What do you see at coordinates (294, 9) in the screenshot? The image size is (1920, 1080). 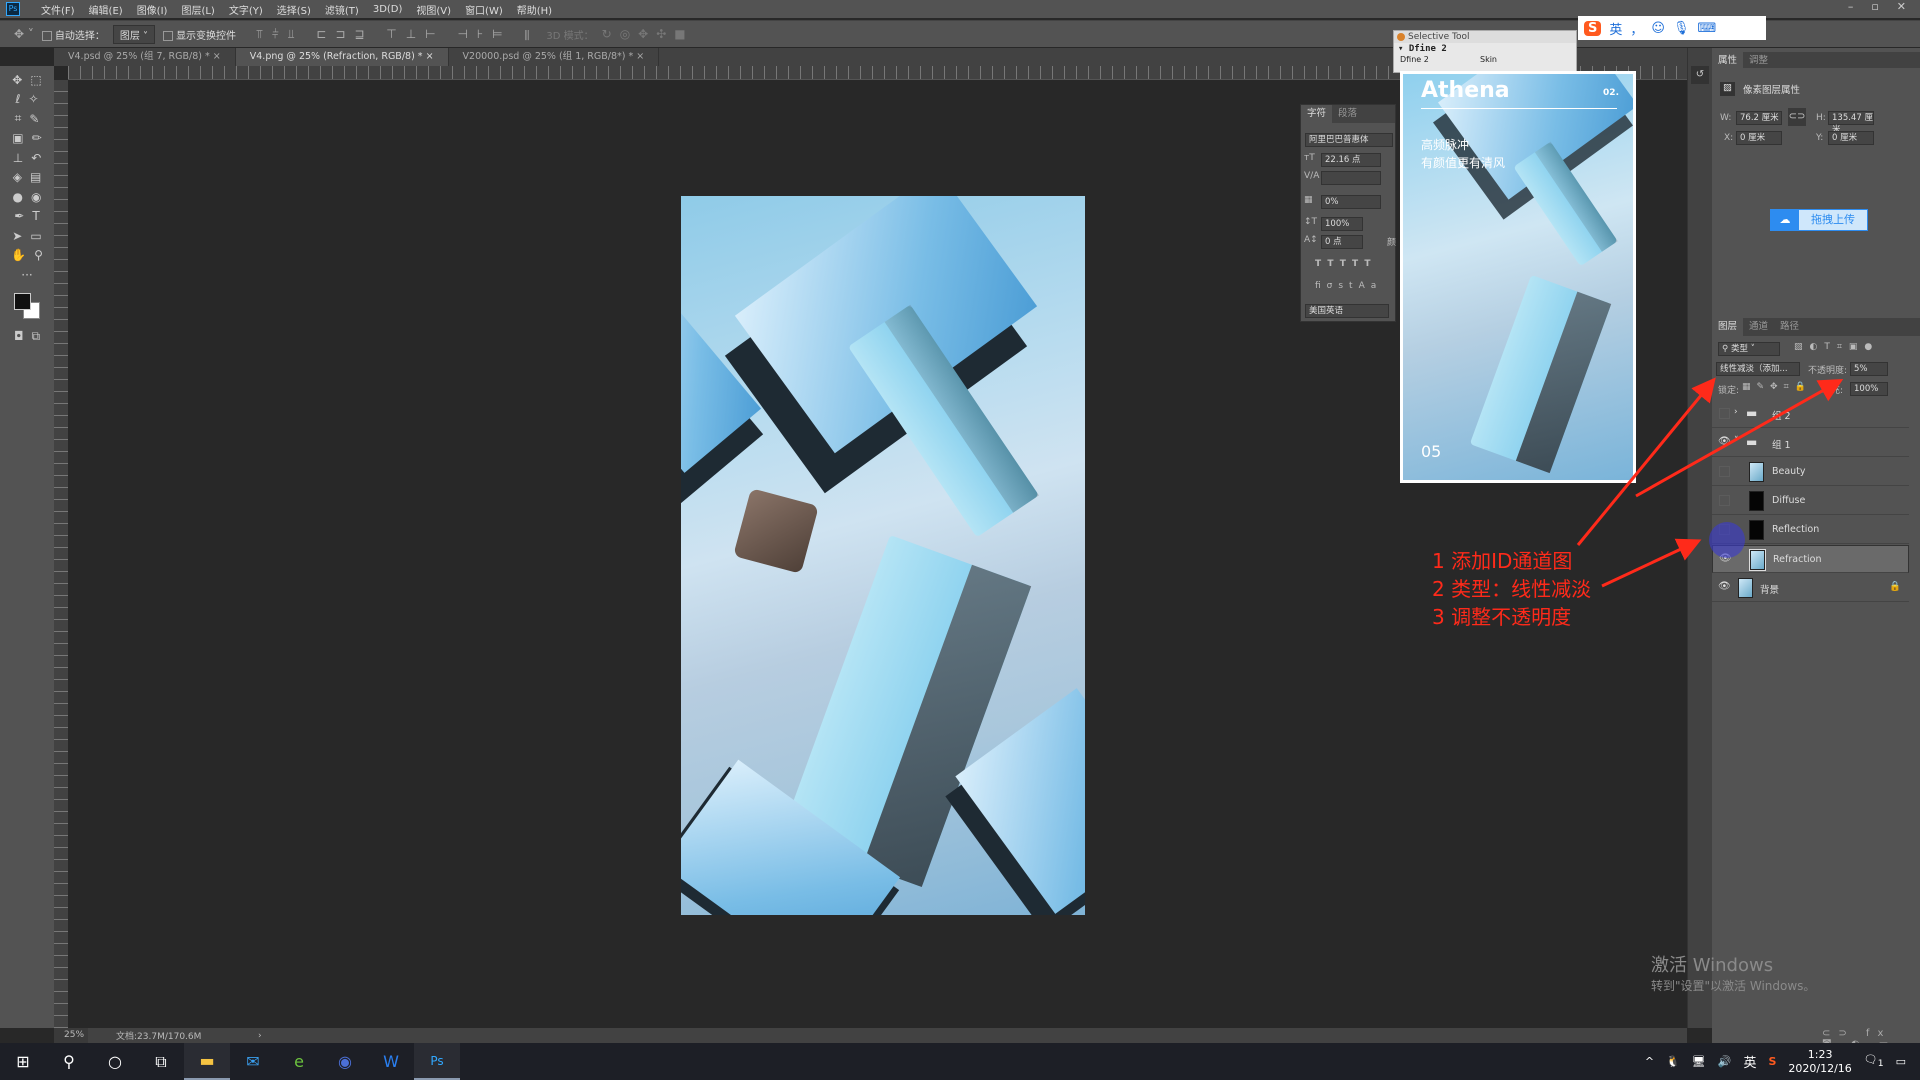 I see `menu-select: 选择(S)` at bounding box center [294, 9].